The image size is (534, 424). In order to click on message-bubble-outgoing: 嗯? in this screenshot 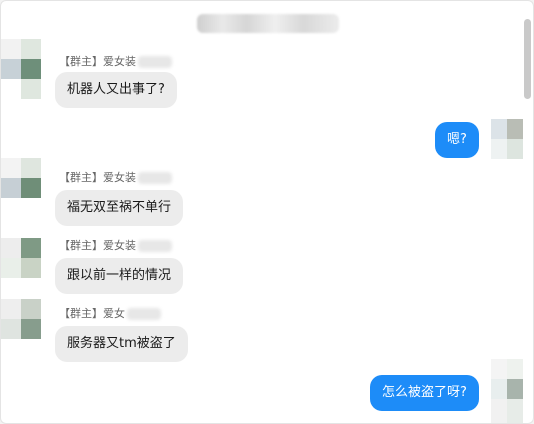, I will do `click(457, 140)`.